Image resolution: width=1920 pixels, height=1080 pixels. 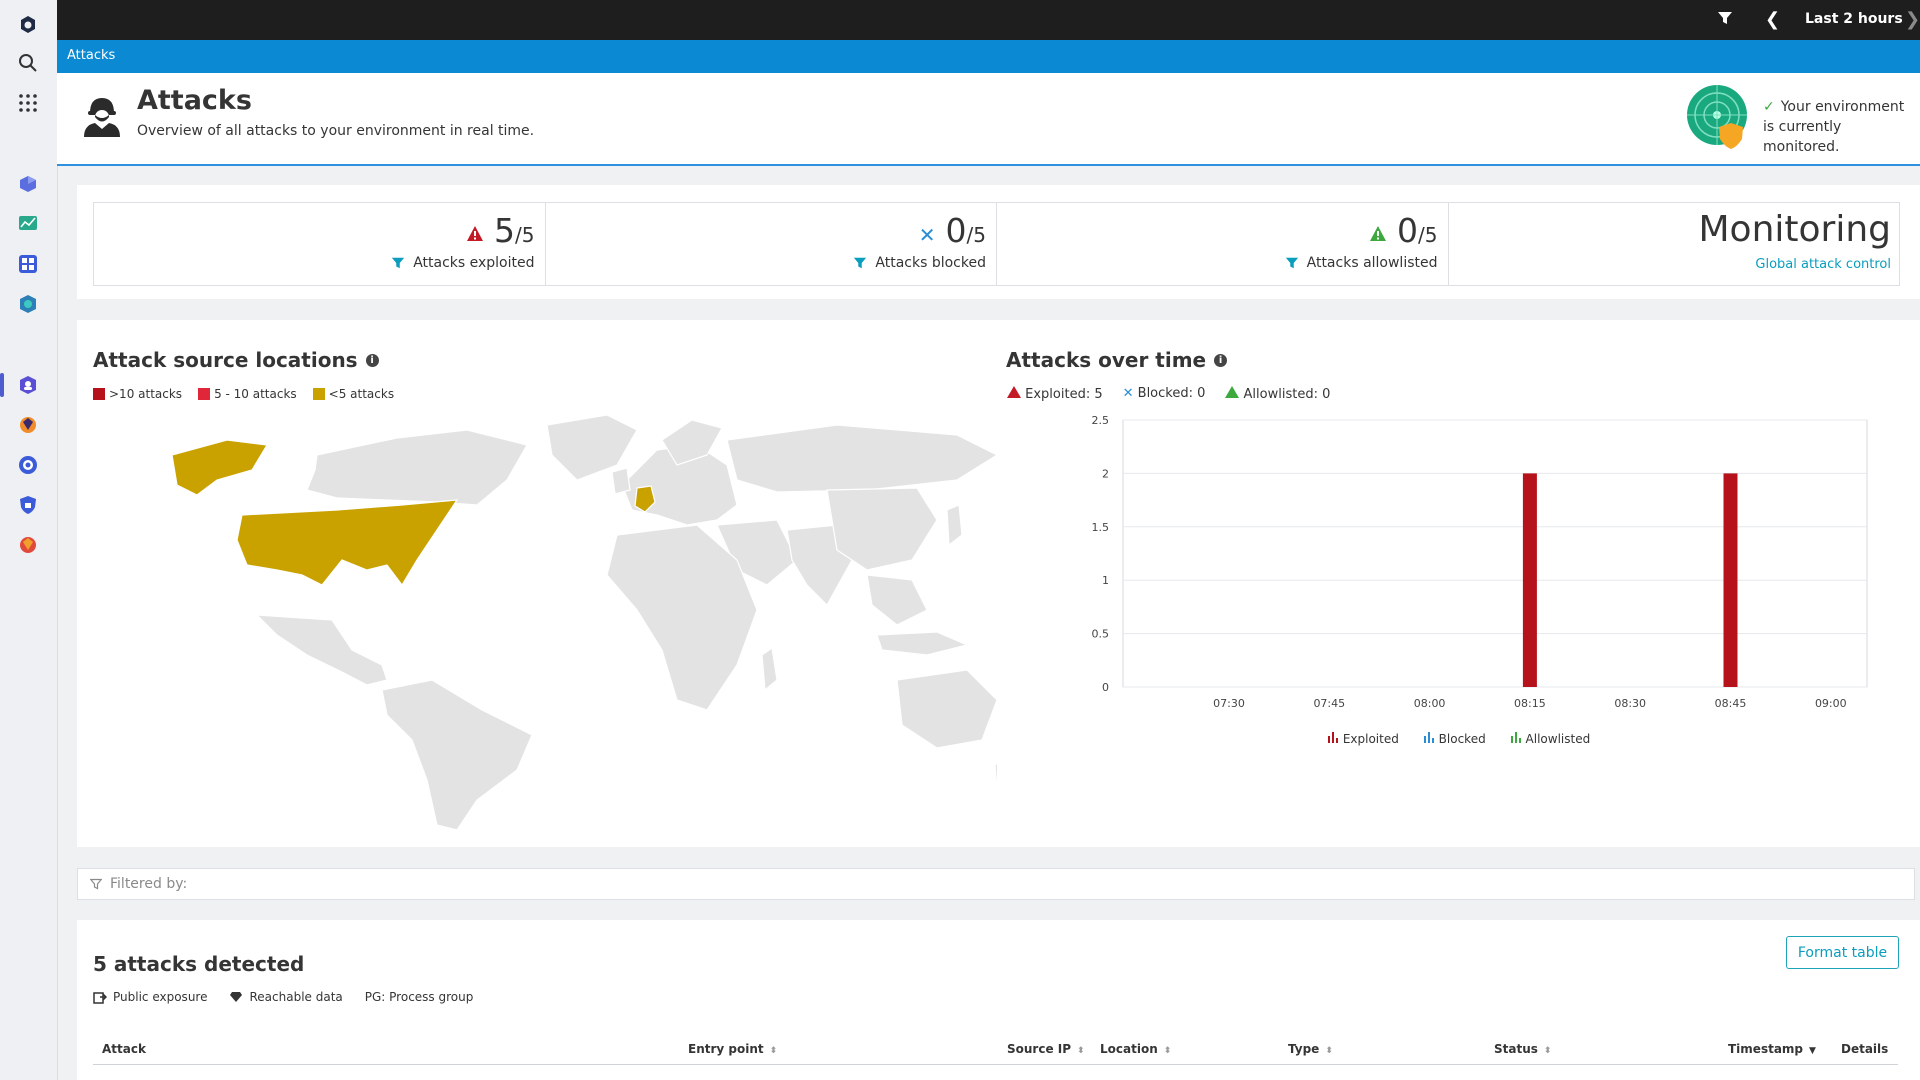 What do you see at coordinates (1428, 235) in the screenshot?
I see `kpi-allowlisted-denom: /5` at bounding box center [1428, 235].